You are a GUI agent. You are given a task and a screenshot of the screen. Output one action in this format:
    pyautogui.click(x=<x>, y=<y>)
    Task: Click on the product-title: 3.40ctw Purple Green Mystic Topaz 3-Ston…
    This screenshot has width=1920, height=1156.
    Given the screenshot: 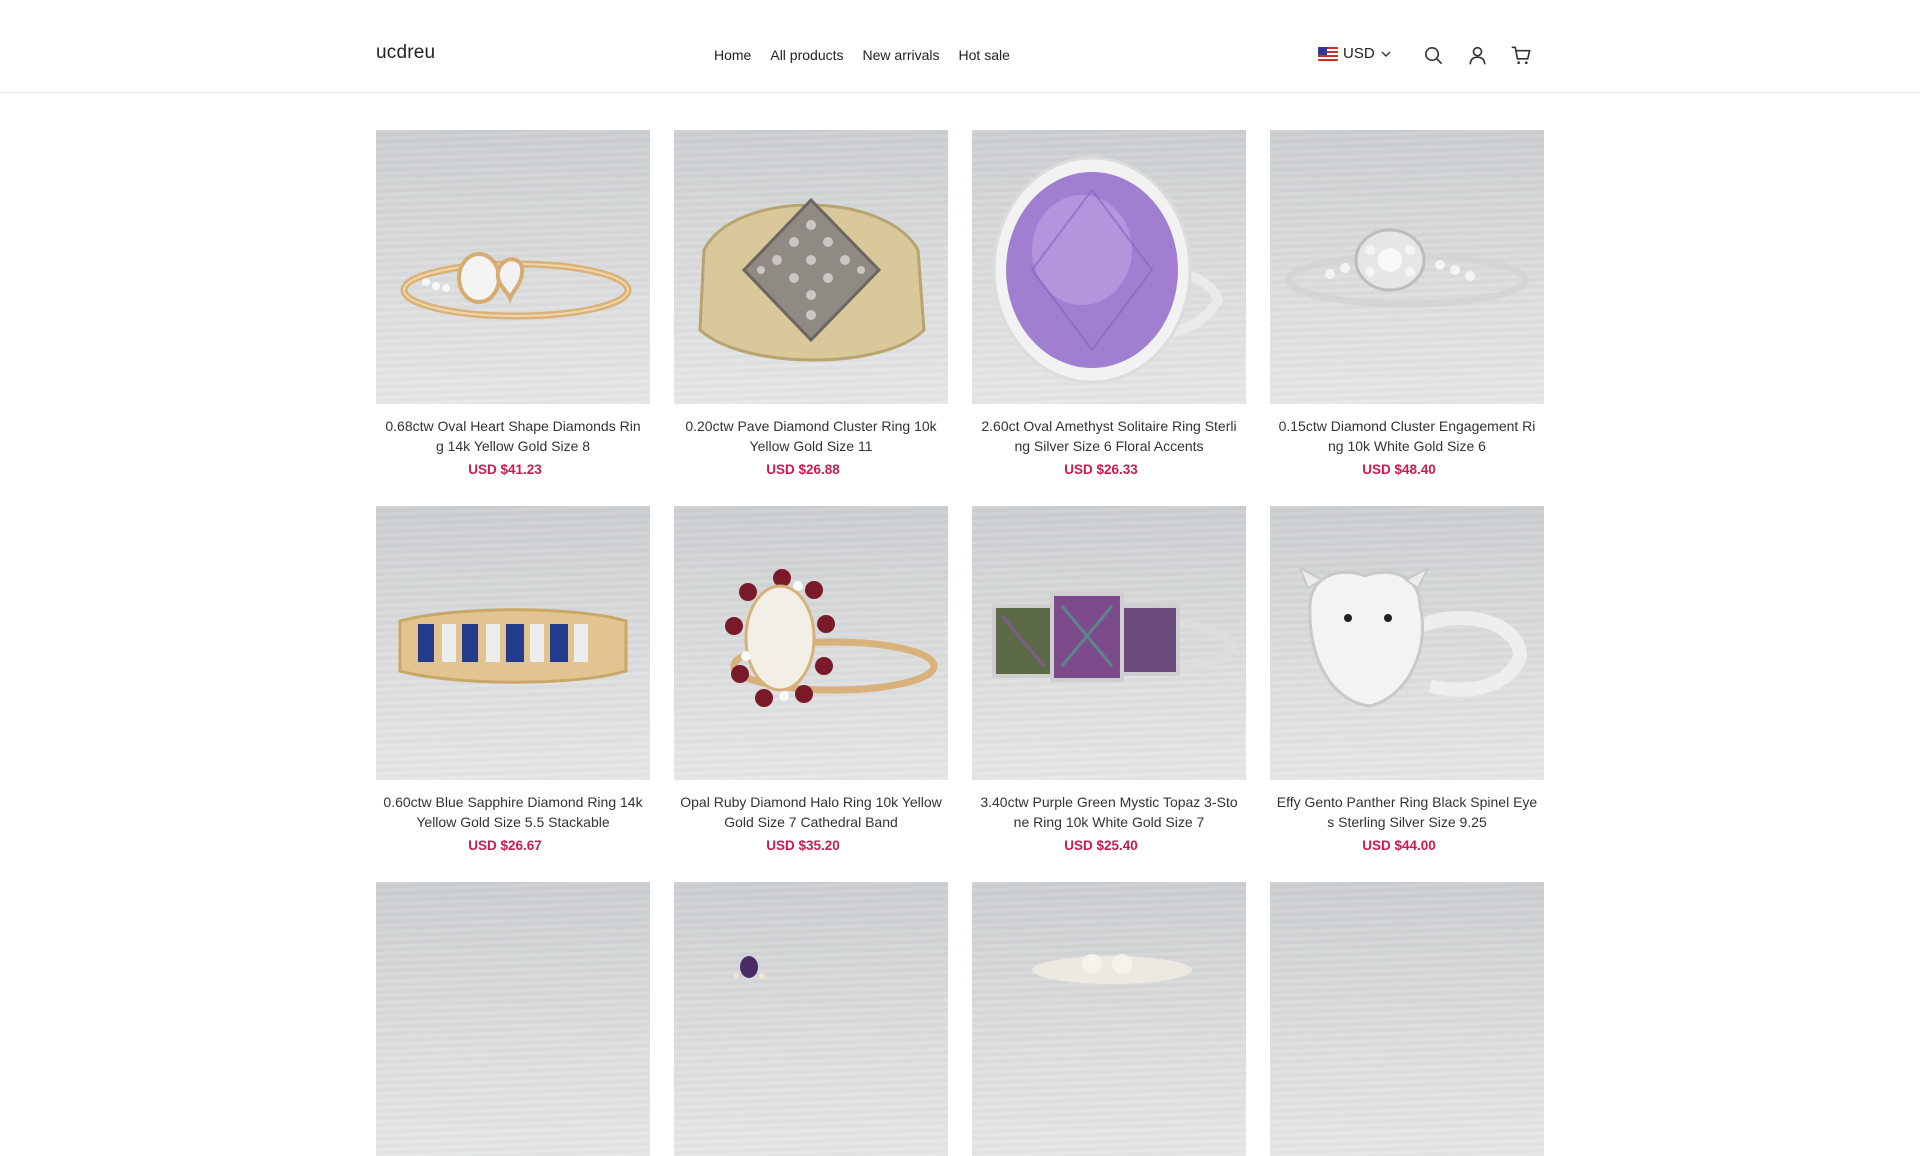 What is the action you would take?
    pyautogui.click(x=1109, y=812)
    